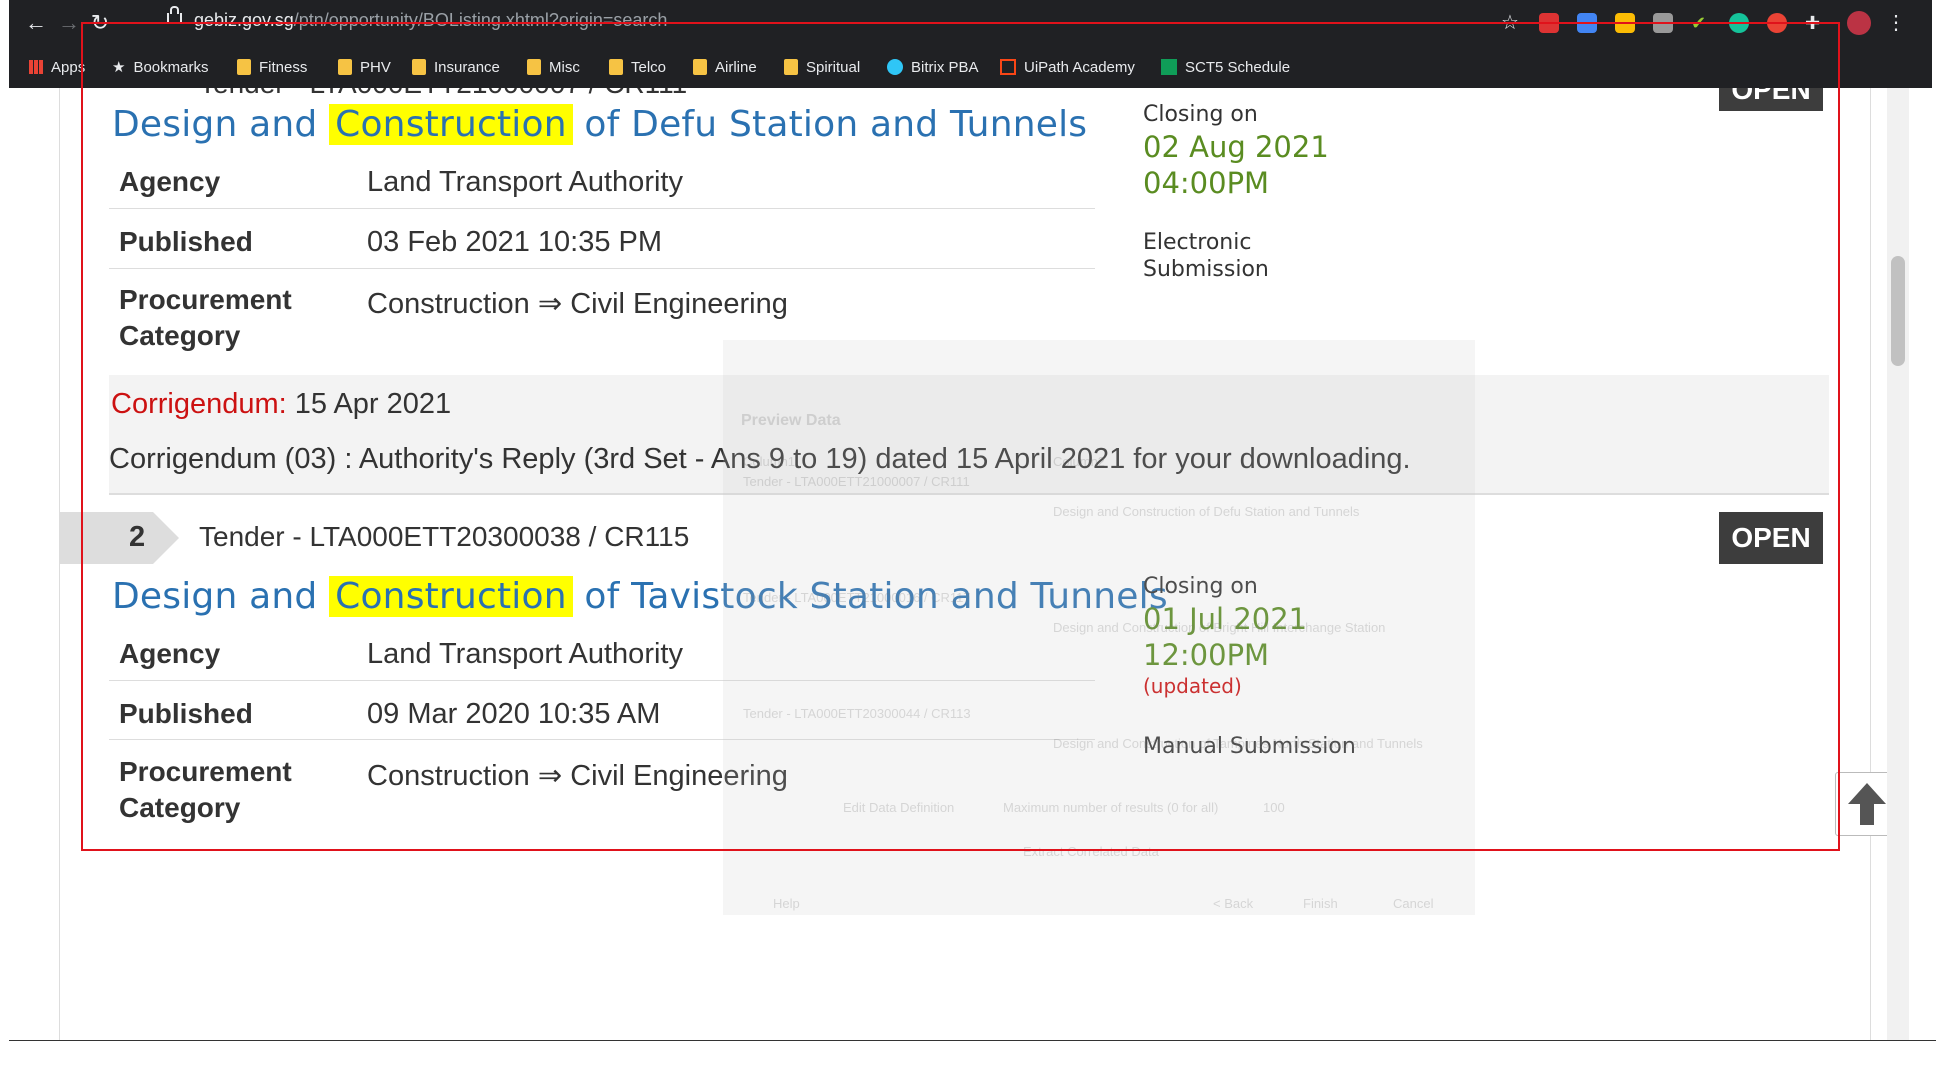 The width and height of the screenshot is (1936, 1073). I want to click on procurement-value: Construction ⇒ Civil Engineering, so click(577, 304).